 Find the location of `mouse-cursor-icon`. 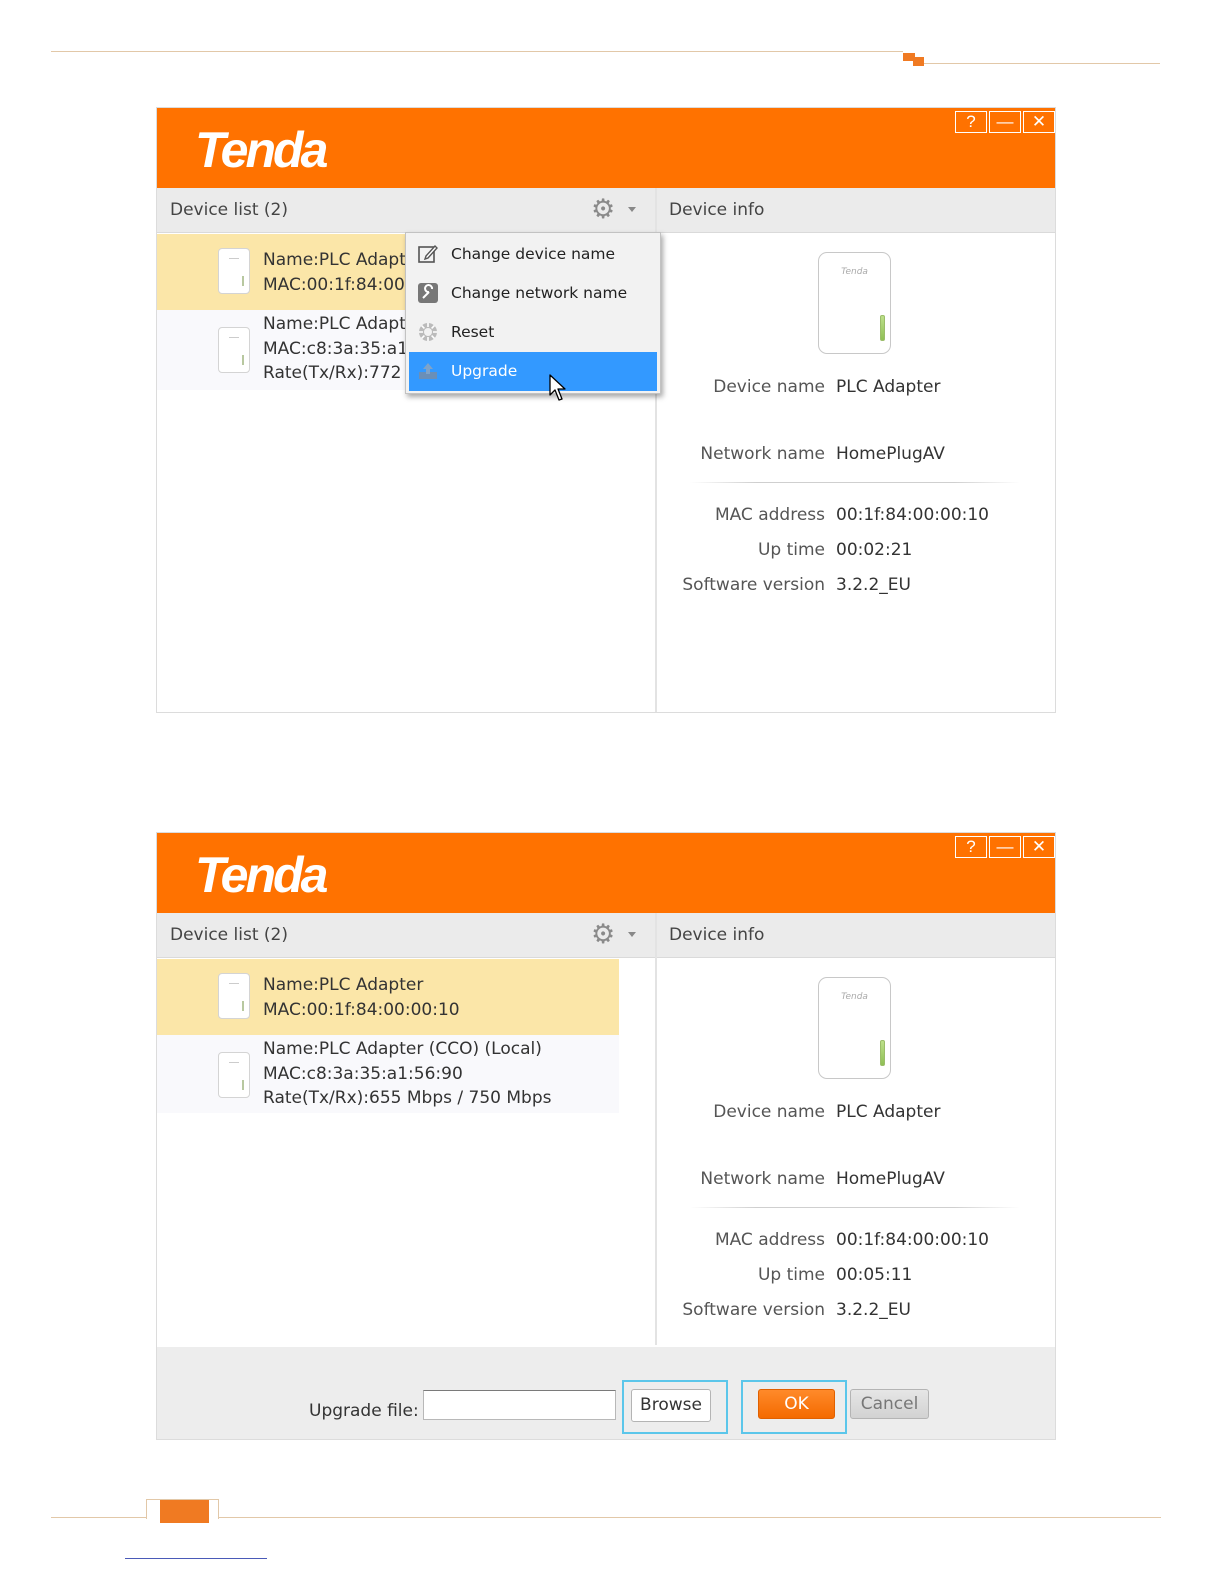

mouse-cursor-icon is located at coordinates (557, 387).